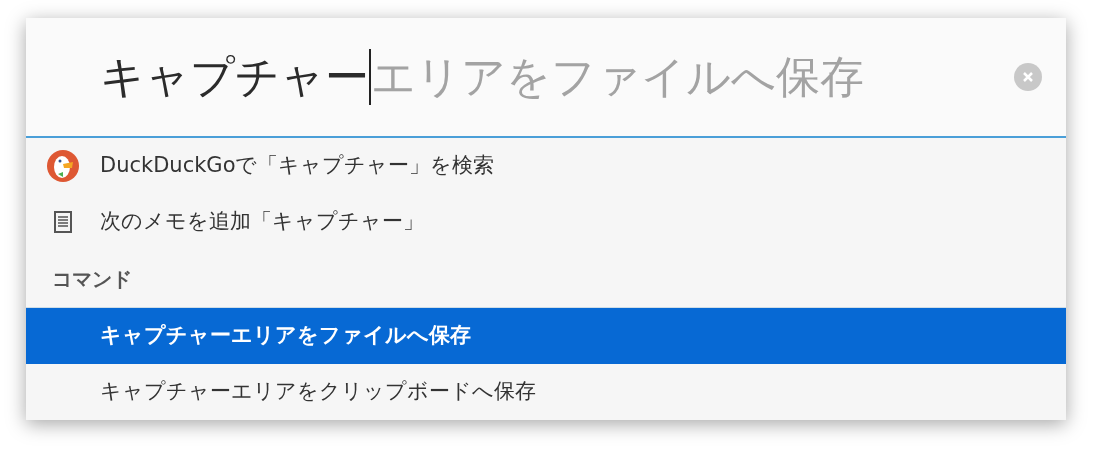 The width and height of the screenshot is (1093, 455). I want to click on result-label: DuckDuckGoで「キャプチャー」を検索, so click(297, 166).